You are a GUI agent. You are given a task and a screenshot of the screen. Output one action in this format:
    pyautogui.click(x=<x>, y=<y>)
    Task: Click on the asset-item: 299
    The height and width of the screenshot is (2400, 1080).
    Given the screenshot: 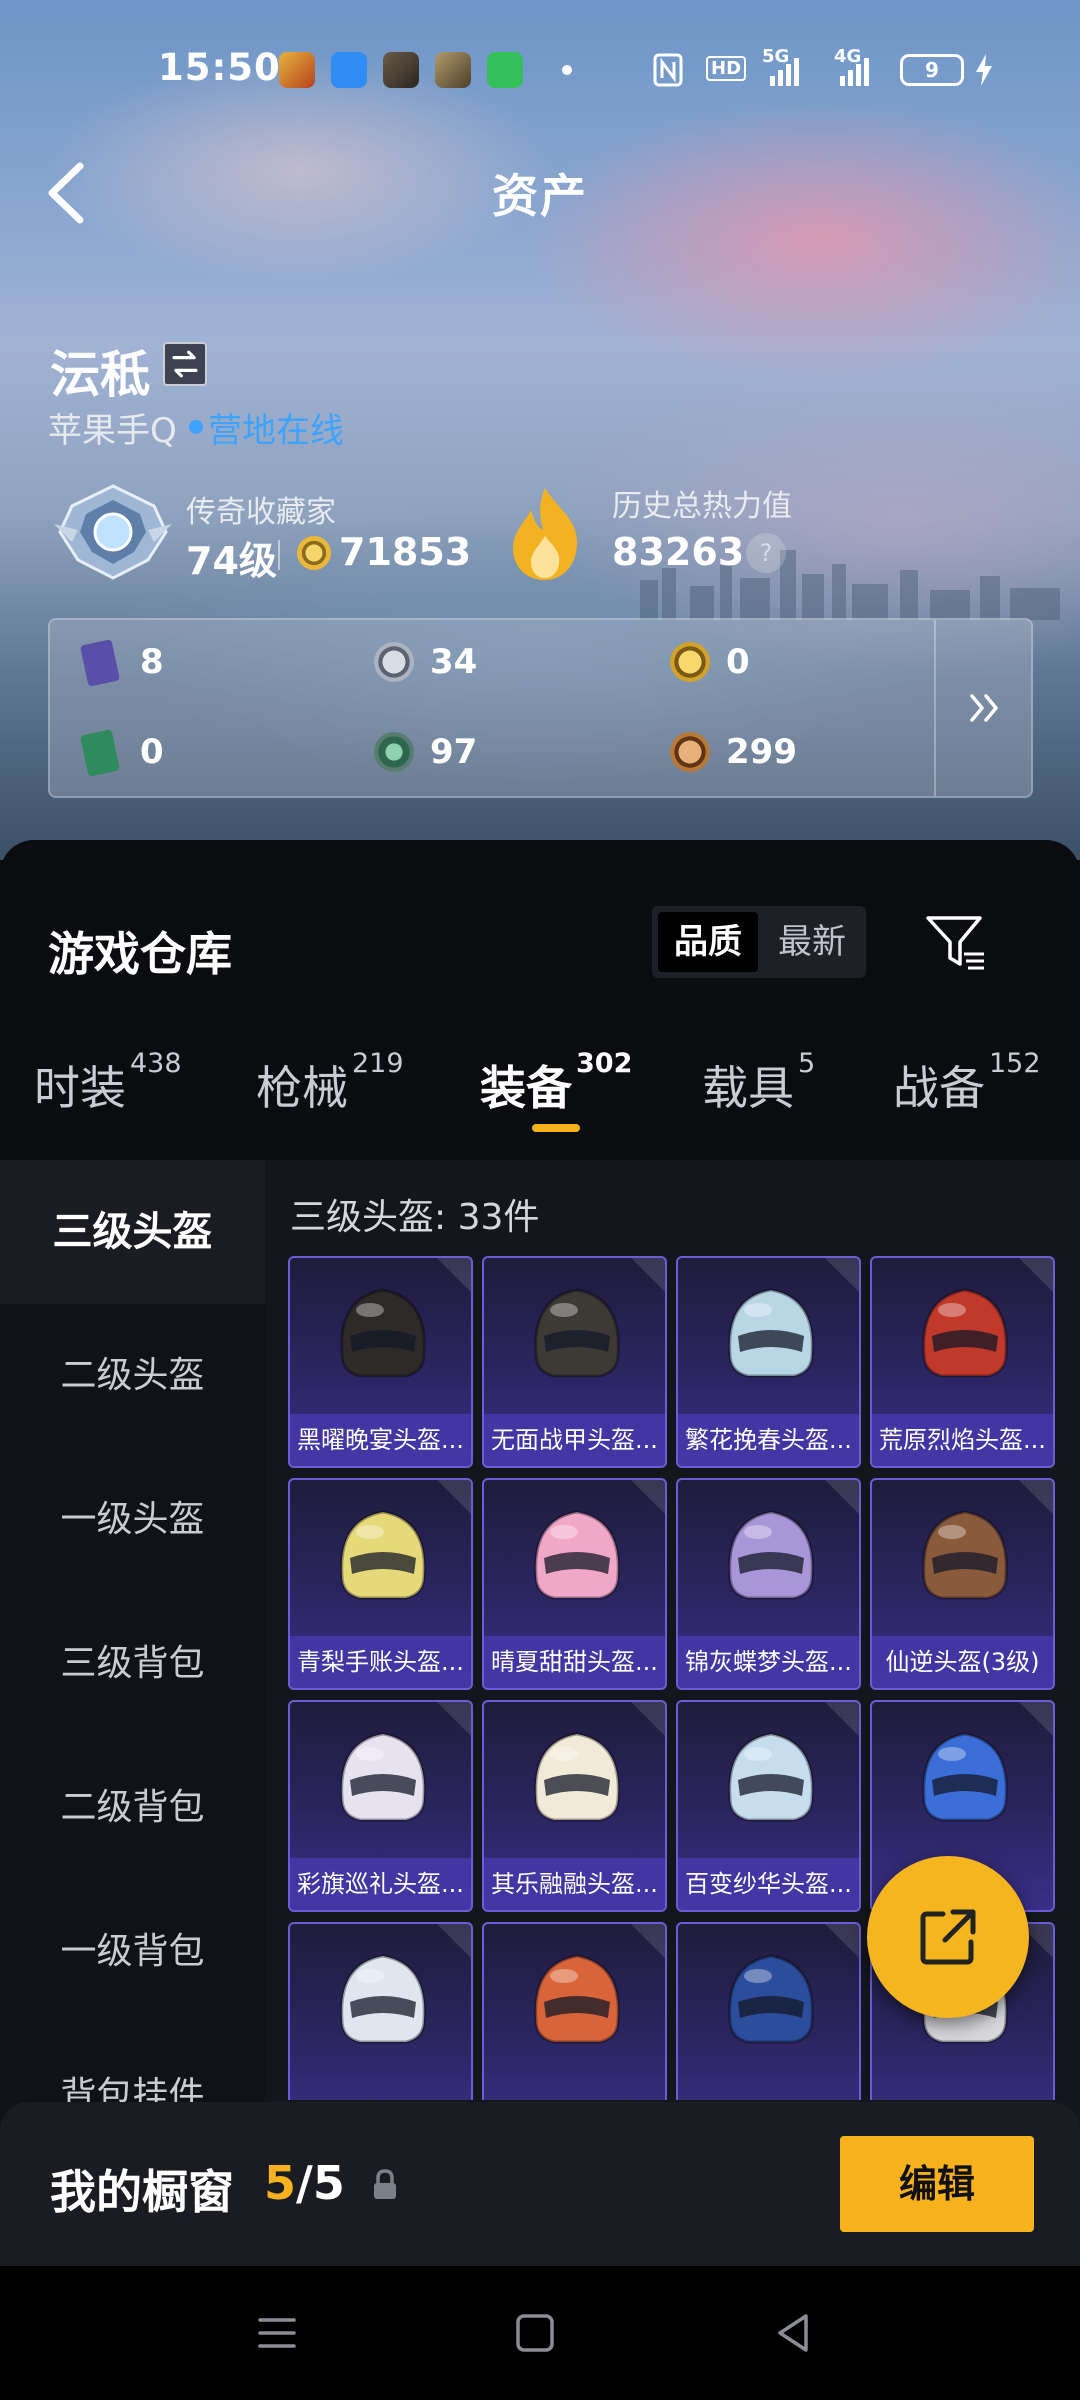 What is the action you would take?
    pyautogui.click(x=750, y=753)
    